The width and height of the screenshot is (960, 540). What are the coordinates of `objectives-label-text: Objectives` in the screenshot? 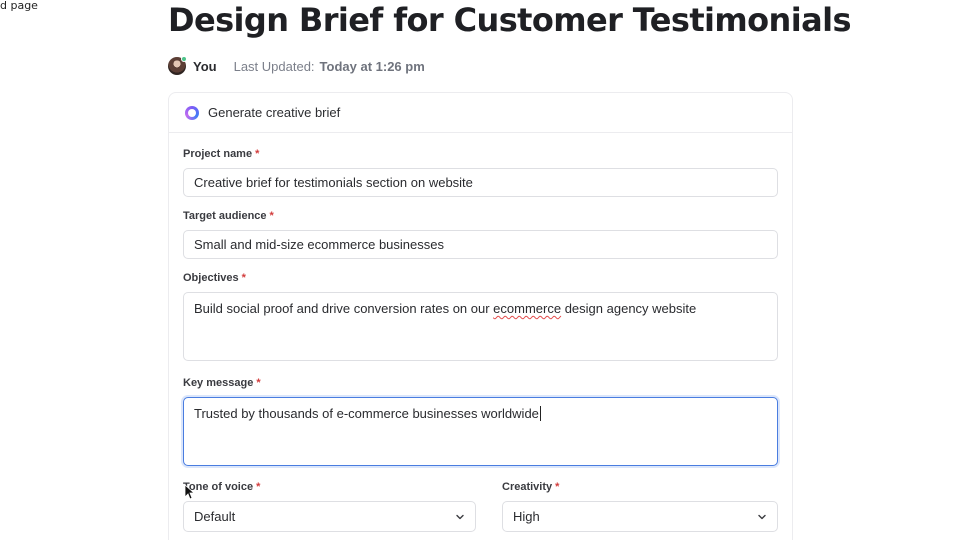 It's located at (211, 278).